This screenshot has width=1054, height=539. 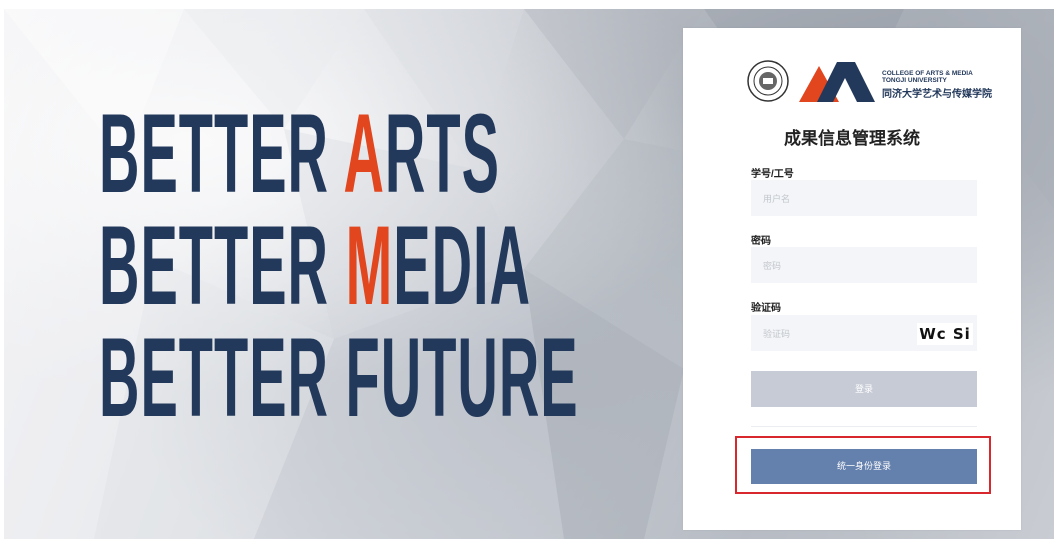 I want to click on slogan-line-2: BETTER MEDIA, so click(x=315, y=265).